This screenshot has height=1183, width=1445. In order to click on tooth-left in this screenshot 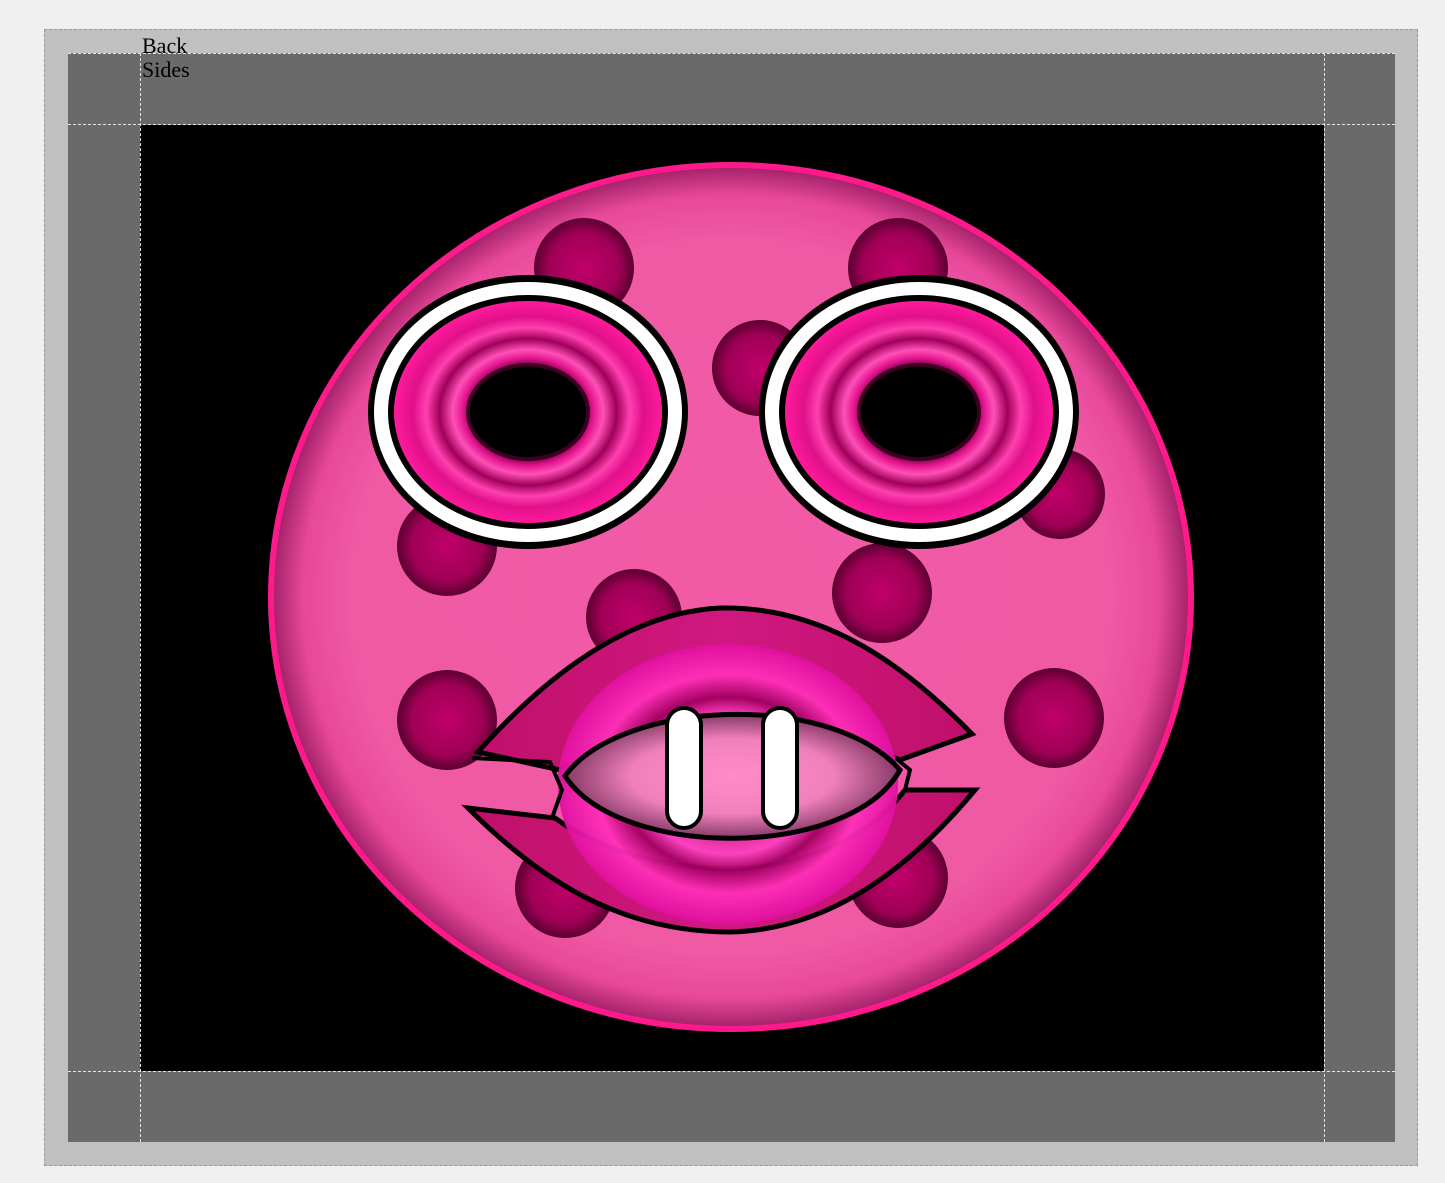, I will do `click(684, 768)`.